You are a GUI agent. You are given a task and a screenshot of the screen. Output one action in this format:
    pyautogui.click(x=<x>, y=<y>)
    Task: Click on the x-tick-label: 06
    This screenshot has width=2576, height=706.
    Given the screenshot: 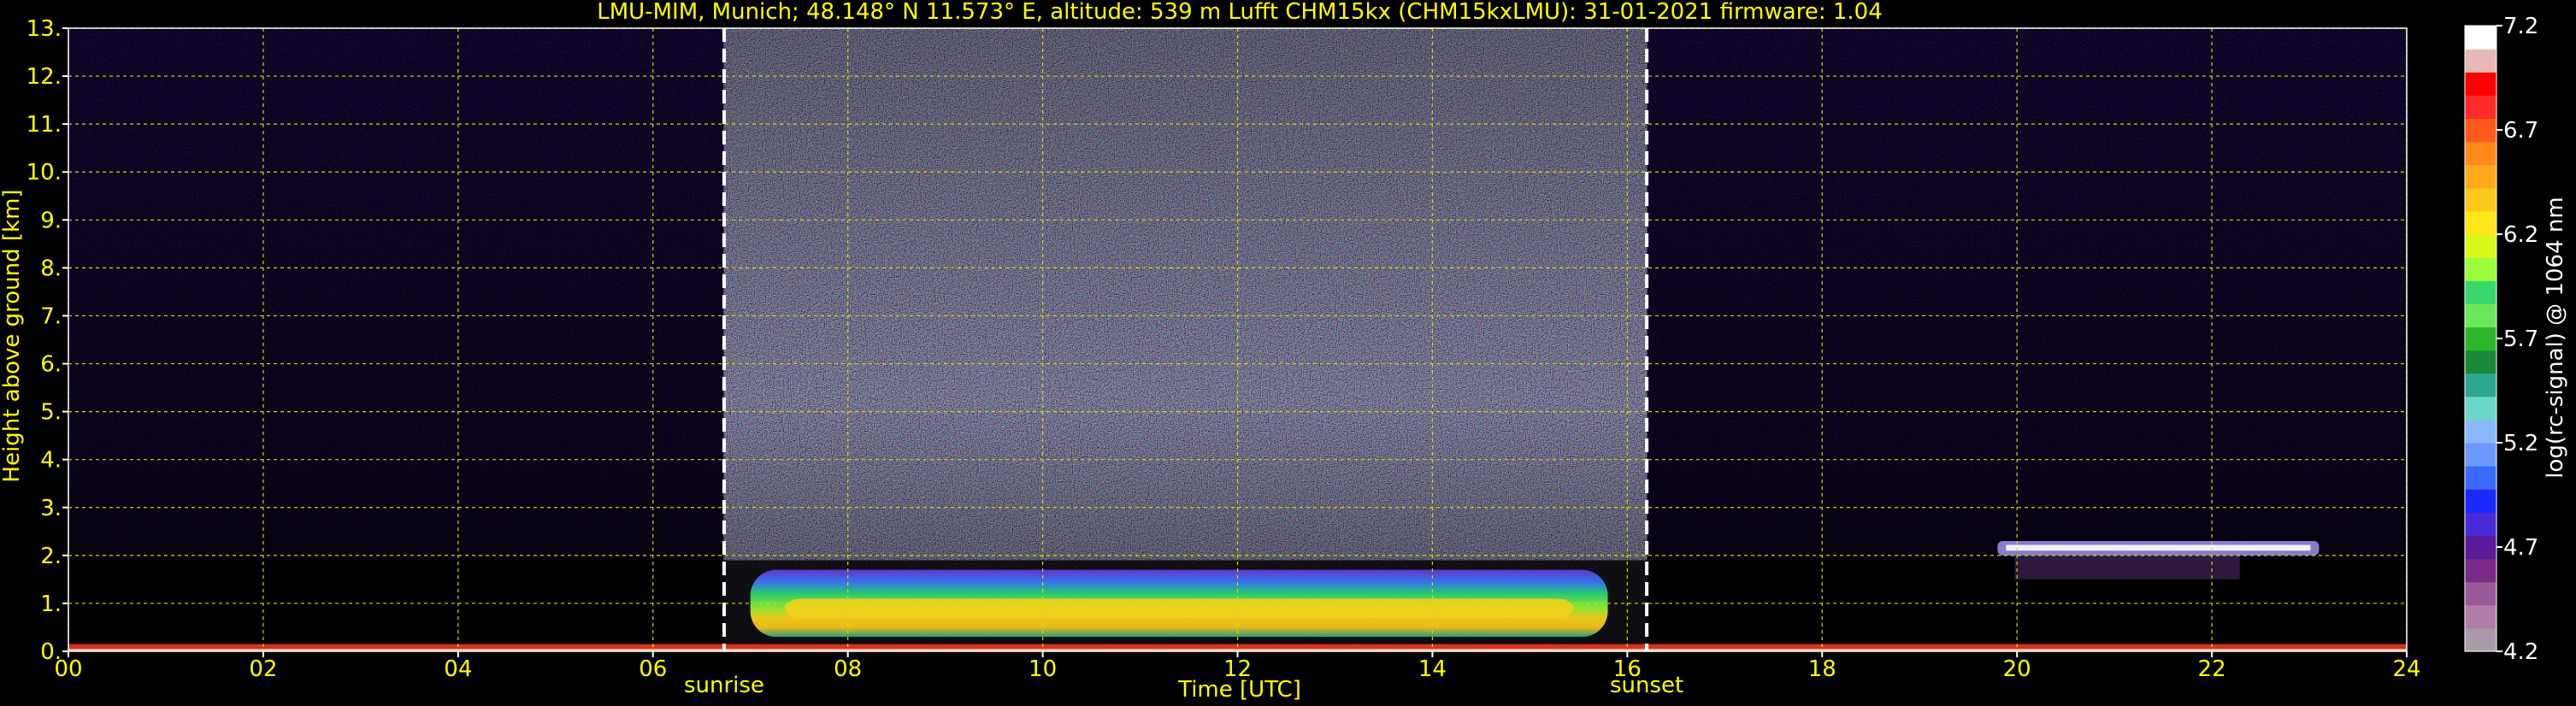 What is the action you would take?
    pyautogui.click(x=653, y=669)
    